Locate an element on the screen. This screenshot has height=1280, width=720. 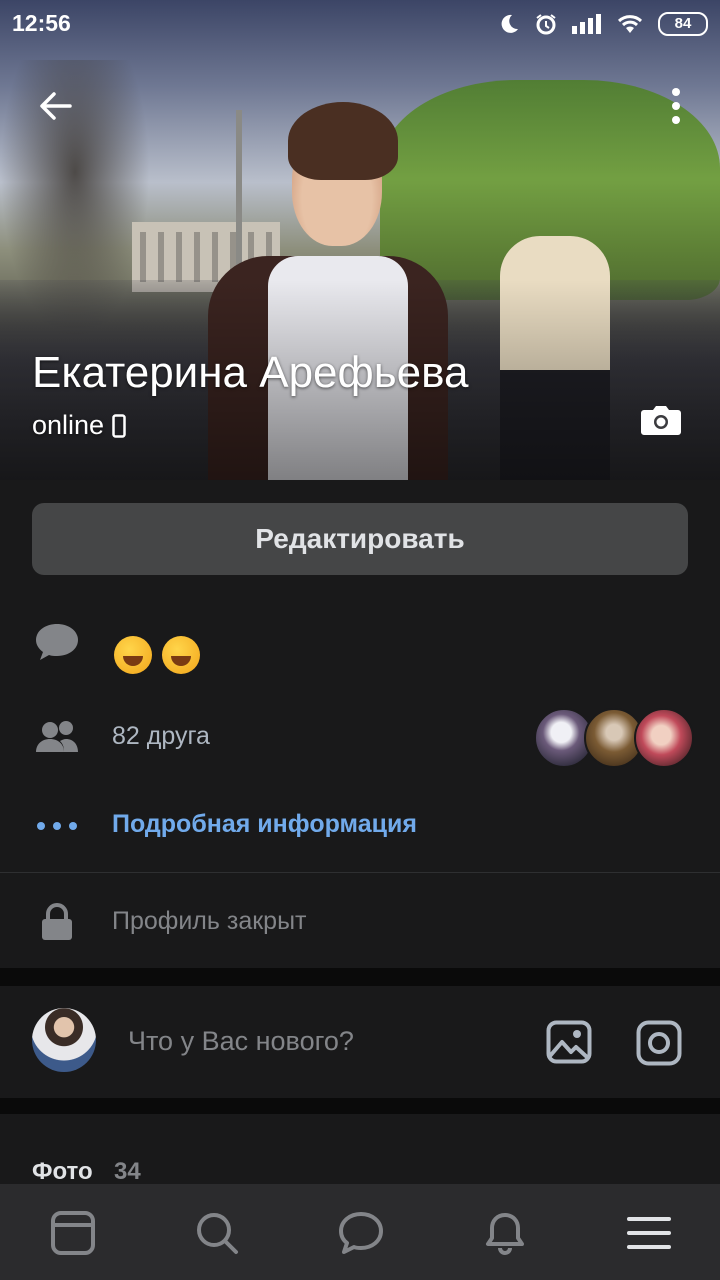
news-tab-icon is located at coordinates (73, 1233).